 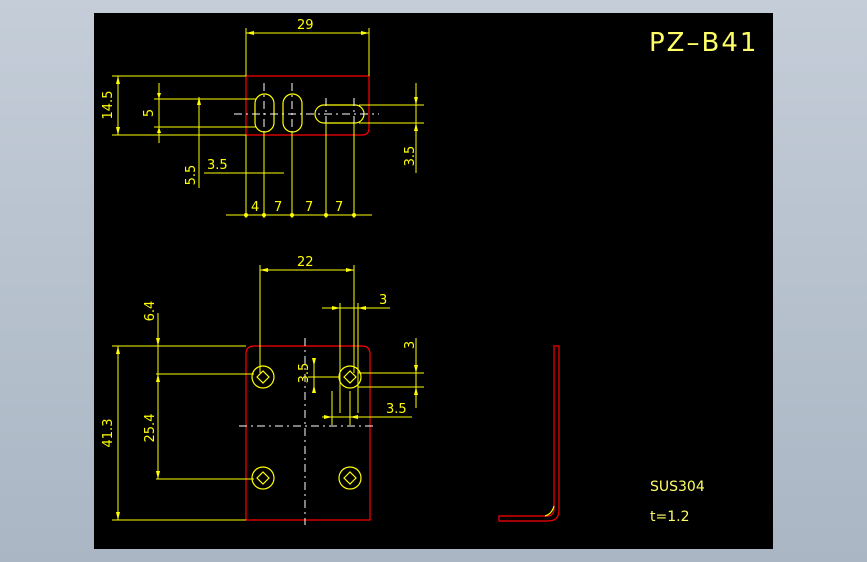 I want to click on hole-bottom-left, so click(x=263, y=478).